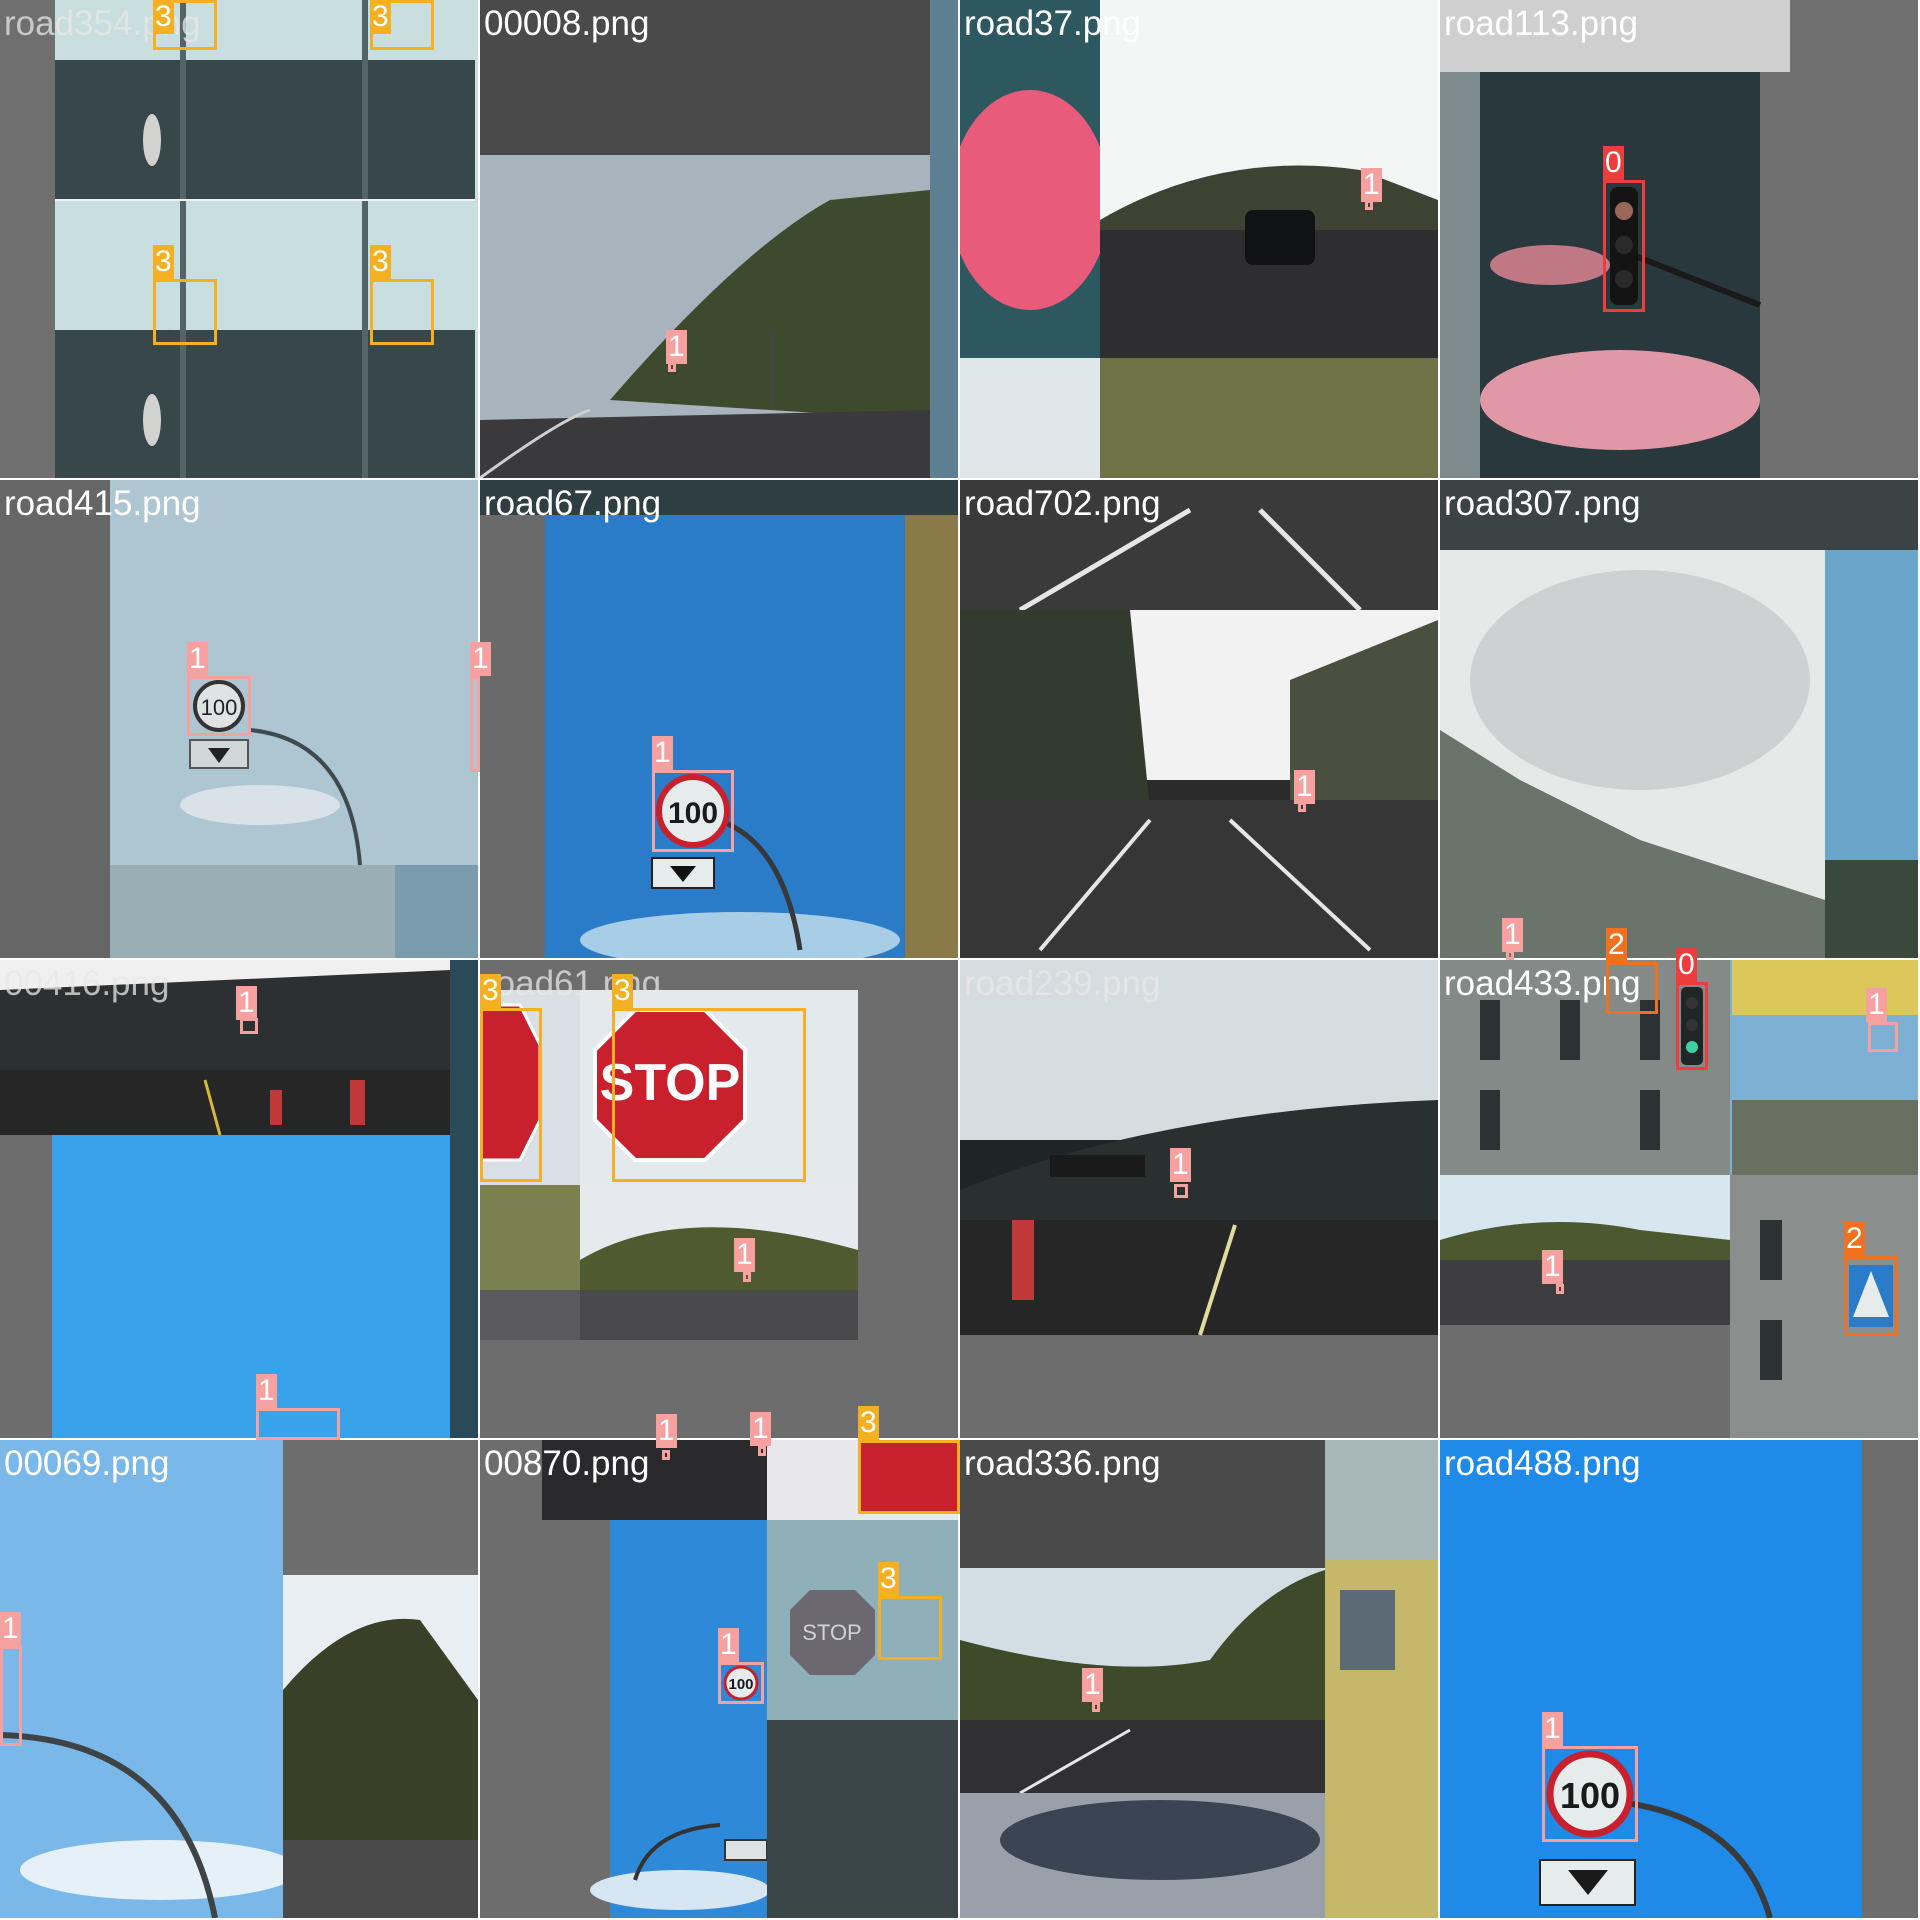 The height and width of the screenshot is (1920, 1920). I want to click on filename-label: road702.png, so click(1062, 503).